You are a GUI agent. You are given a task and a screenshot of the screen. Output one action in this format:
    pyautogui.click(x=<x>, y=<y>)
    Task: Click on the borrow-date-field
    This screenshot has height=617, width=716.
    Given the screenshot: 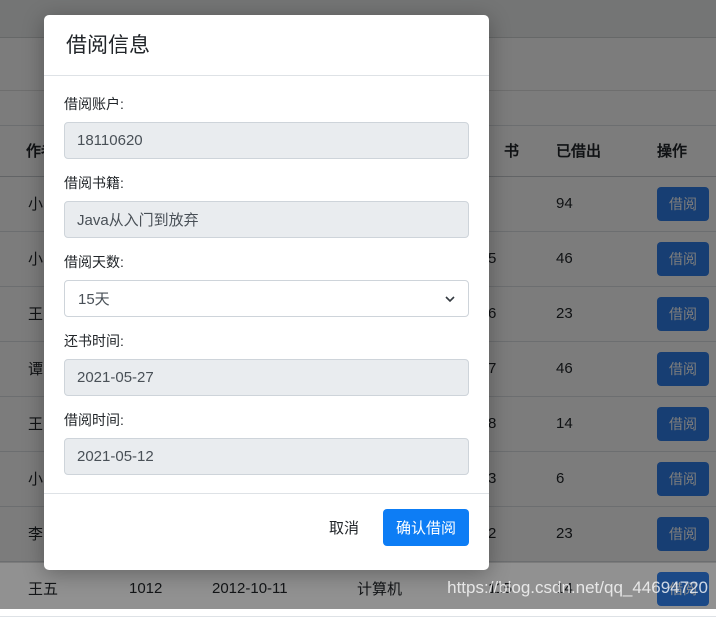 What is the action you would take?
    pyautogui.click(x=266, y=456)
    